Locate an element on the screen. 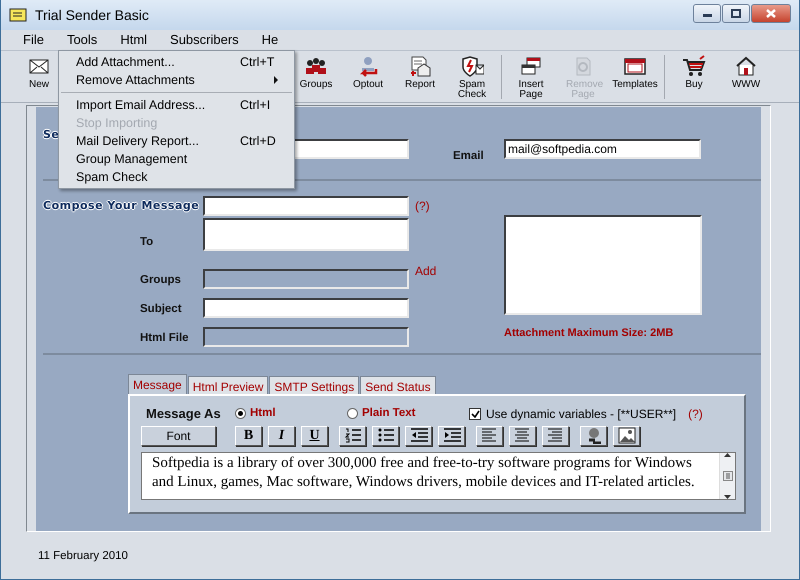  font-button: Font is located at coordinates (178, 436).